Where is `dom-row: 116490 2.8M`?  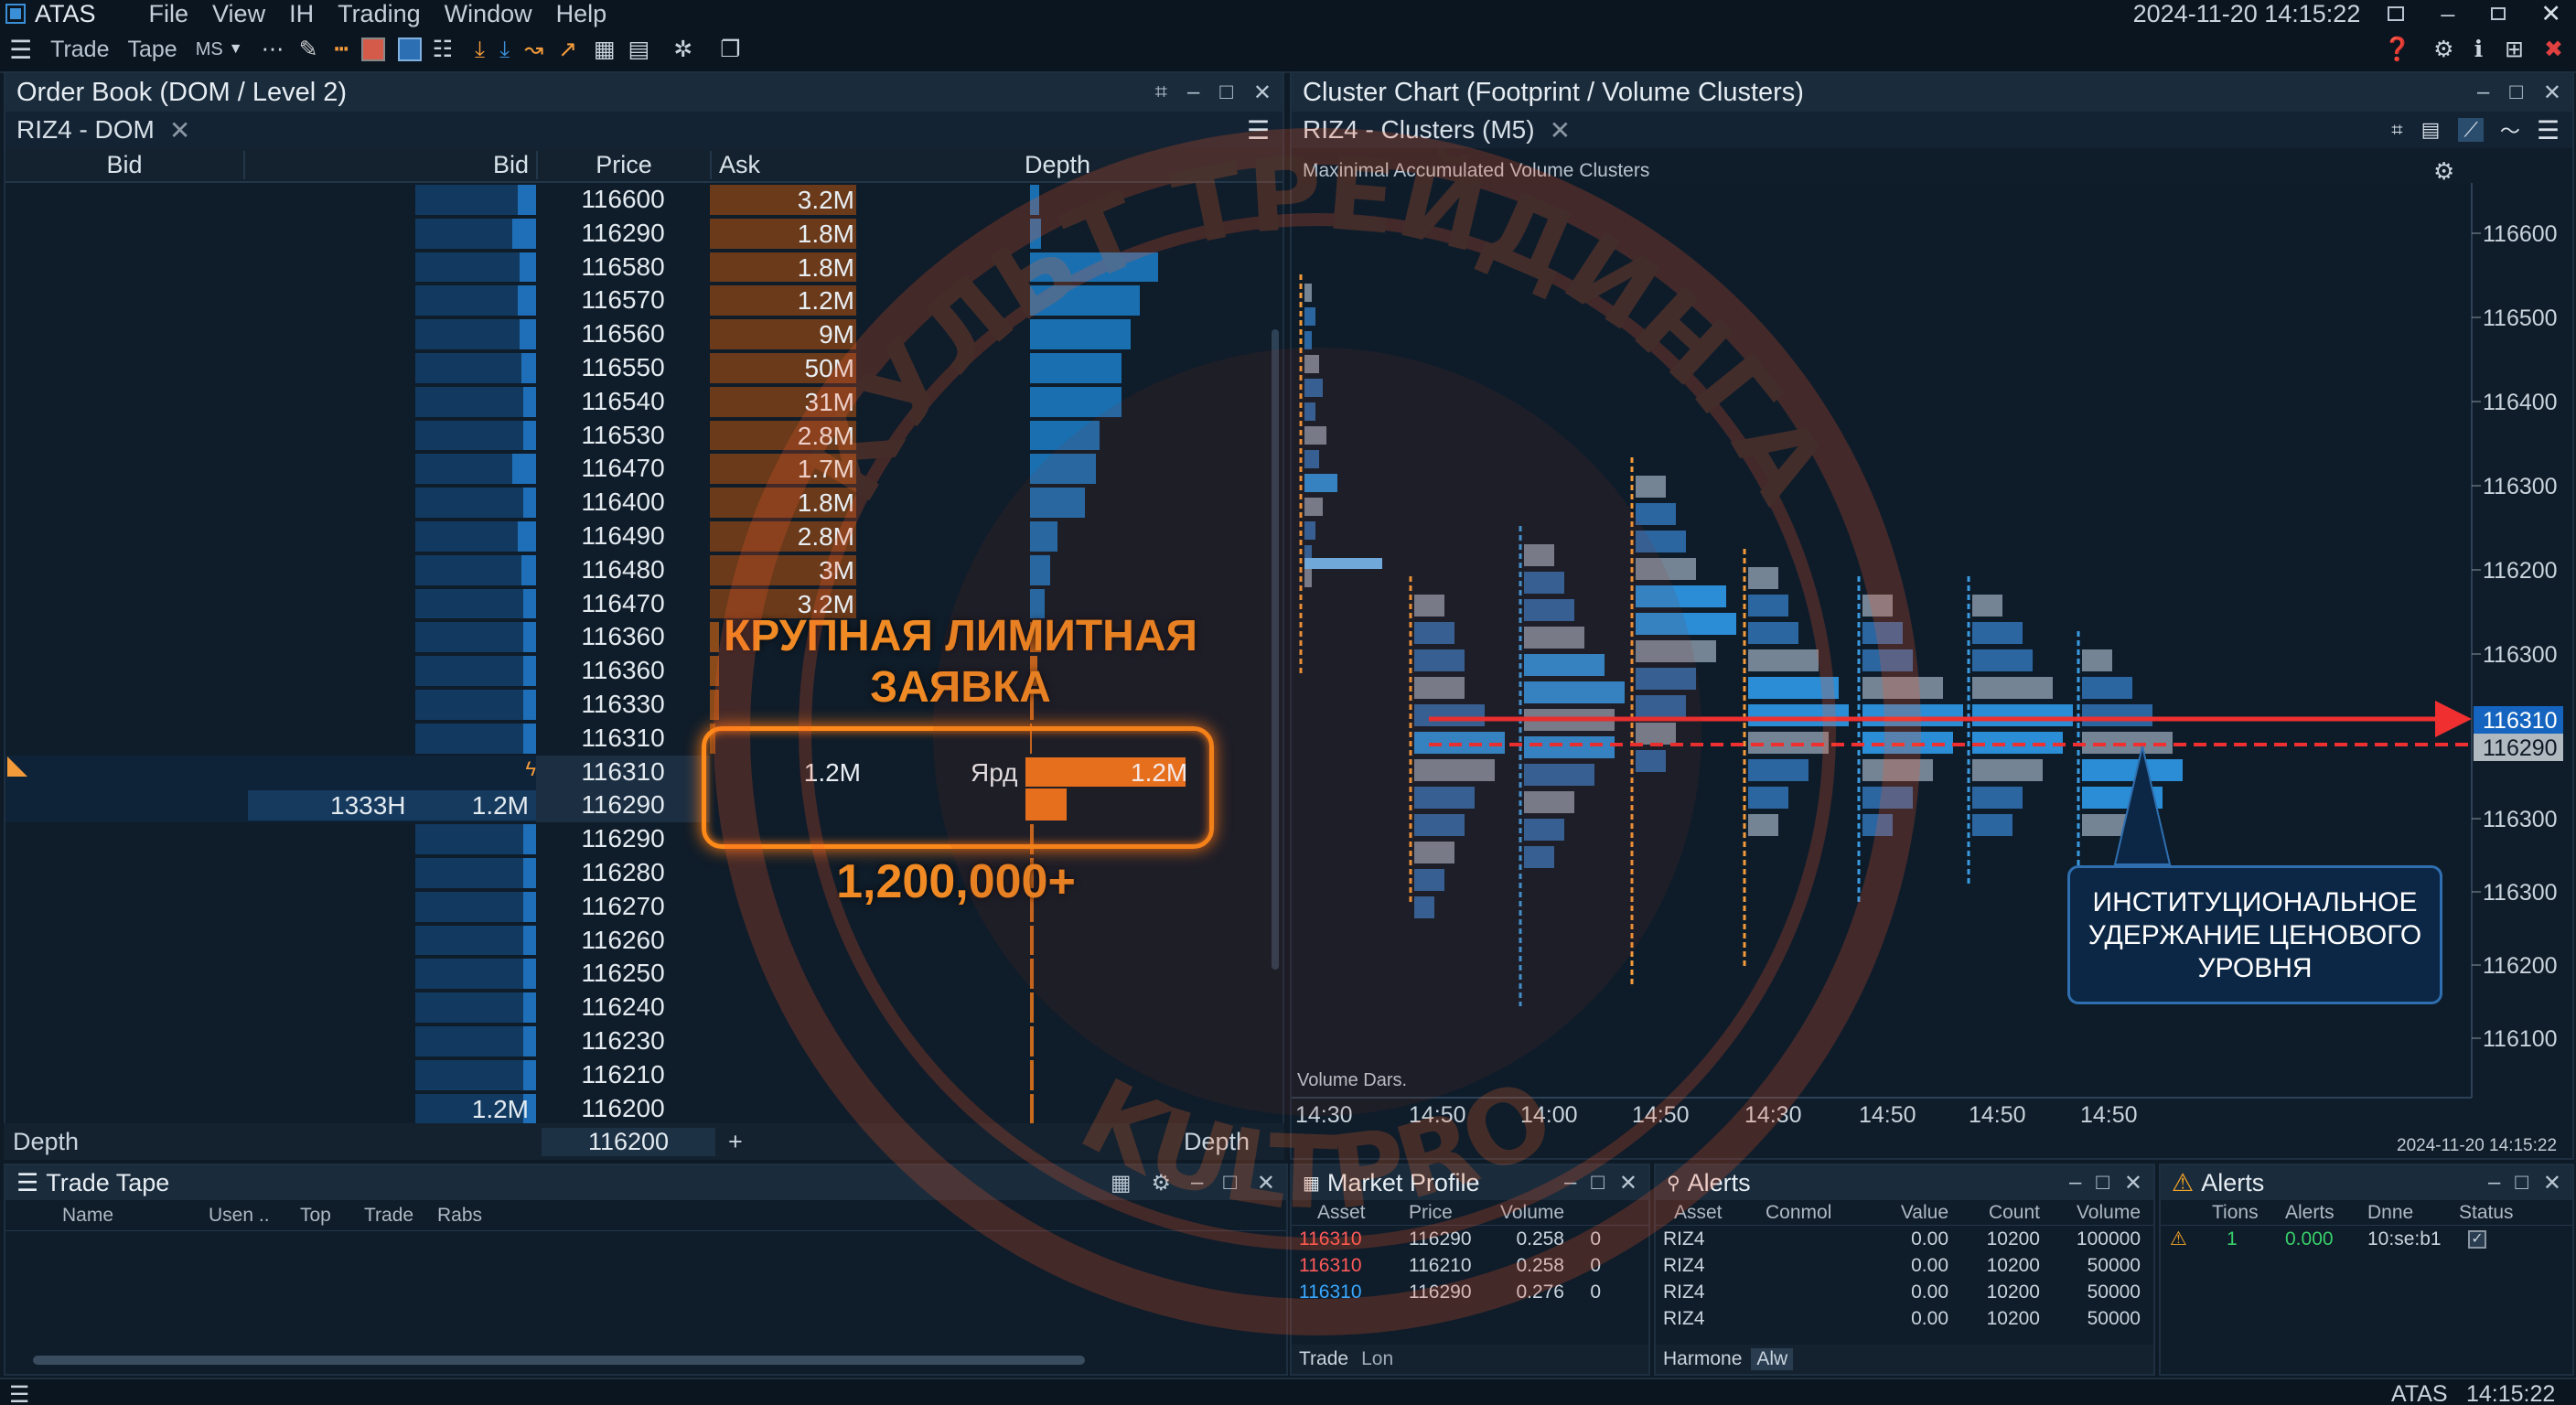
dom-row: 116490 2.8M is located at coordinates (644, 536).